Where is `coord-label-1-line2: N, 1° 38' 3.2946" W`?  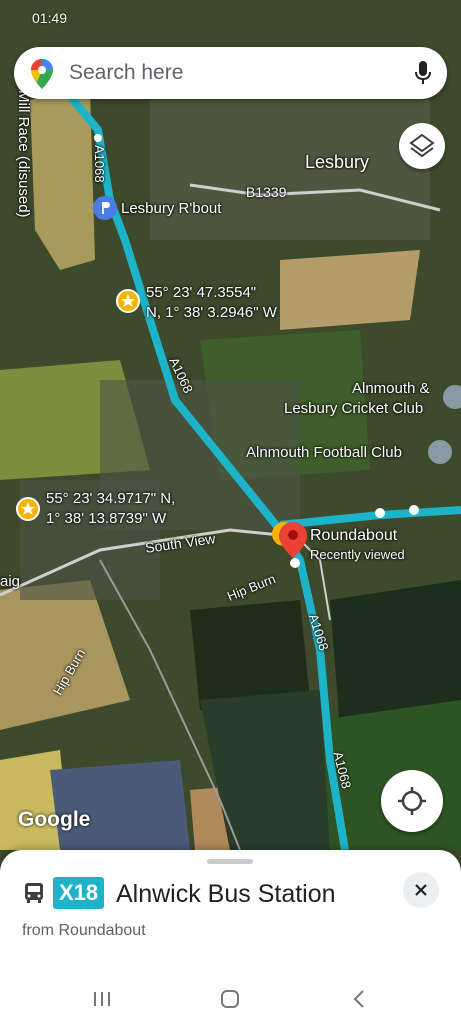
coord-label-1-line2: N, 1° 38' 3.2946" W is located at coordinates (211, 312).